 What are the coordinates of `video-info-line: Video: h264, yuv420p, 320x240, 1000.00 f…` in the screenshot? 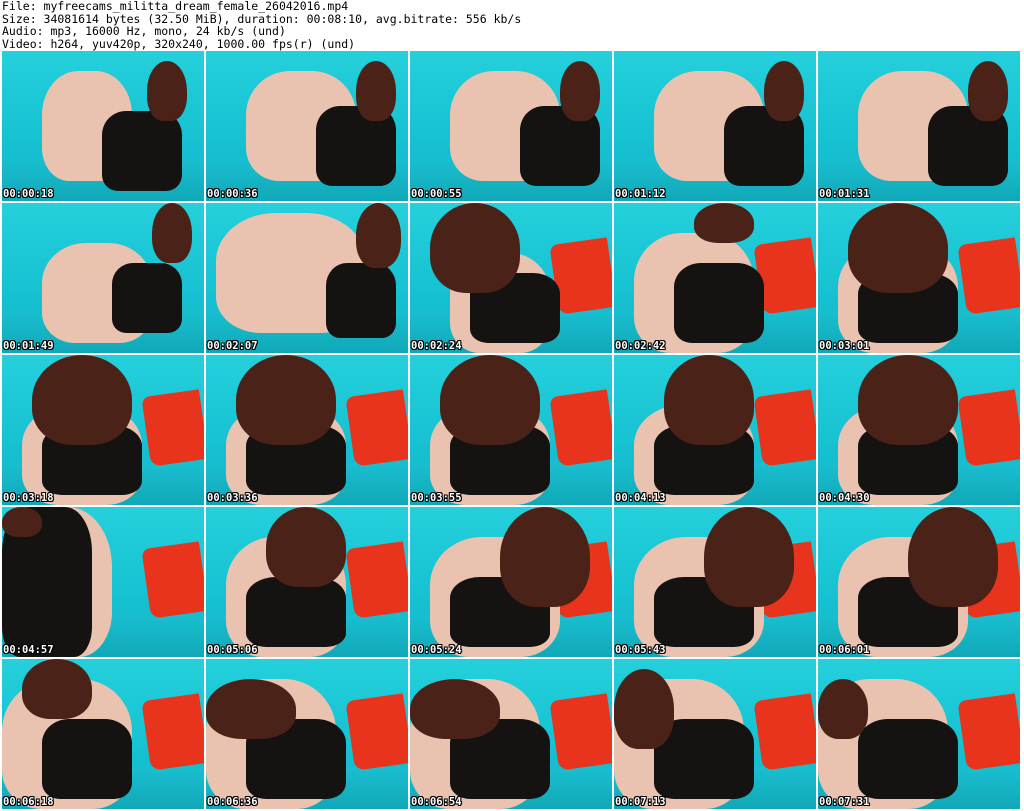 It's located at (179, 43).